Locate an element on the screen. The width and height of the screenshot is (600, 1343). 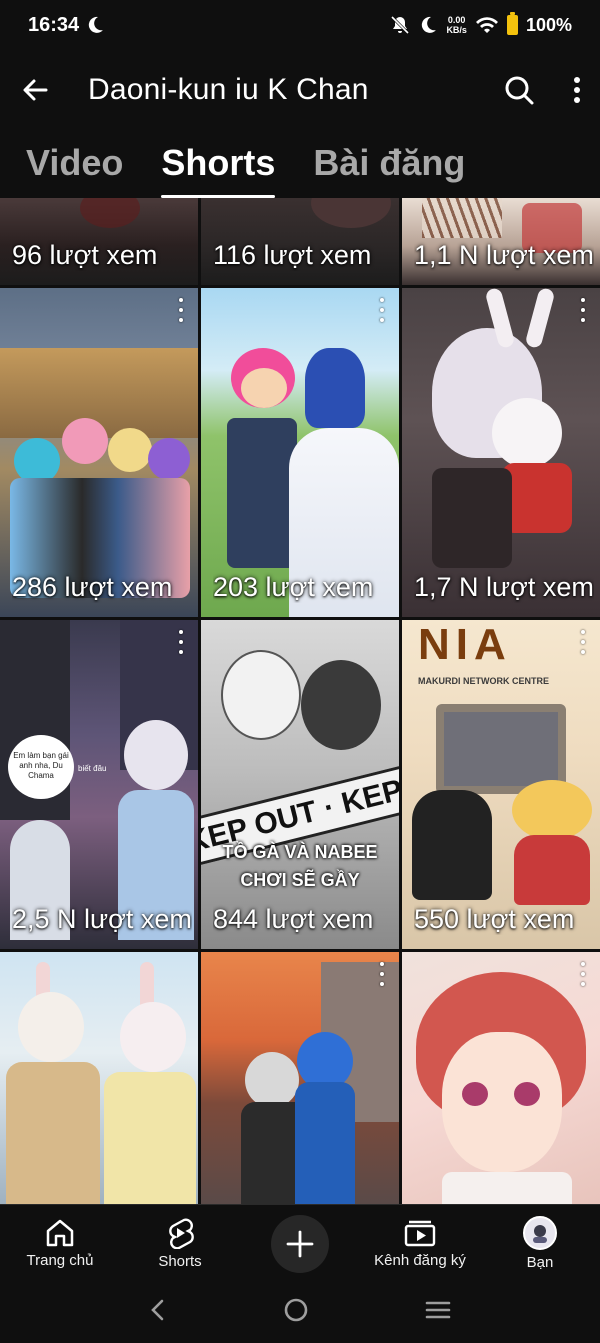
bottom-nav: Trang chủ Shorts Kênh đăng ký Bạn is located at coordinates (300, 1243).